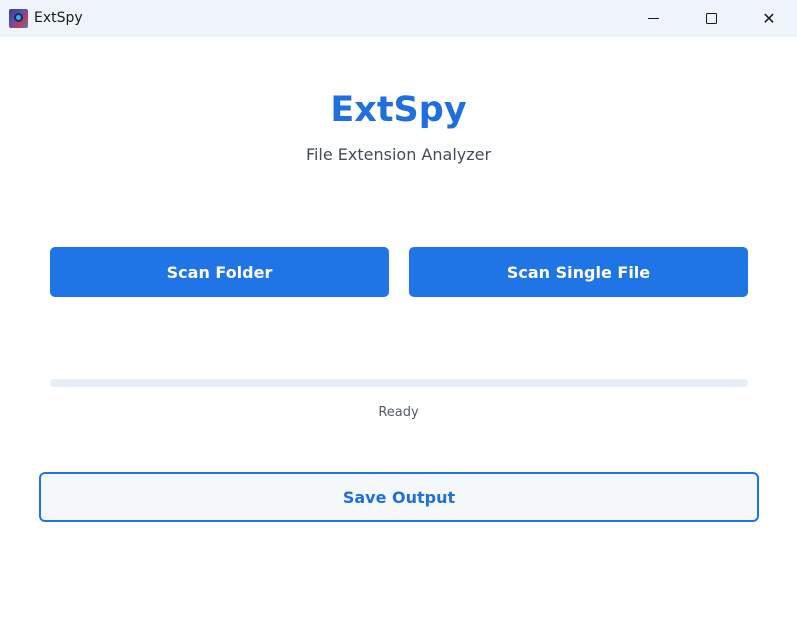 The width and height of the screenshot is (797, 637). I want to click on maximize-icon, so click(711, 18).